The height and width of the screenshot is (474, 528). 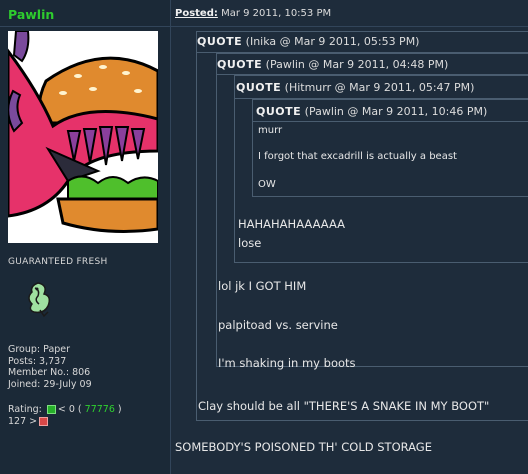 I want to click on quote-header: QUOTE (Inika @ Mar 9 2011, 05:53 PM), so click(x=308, y=41).